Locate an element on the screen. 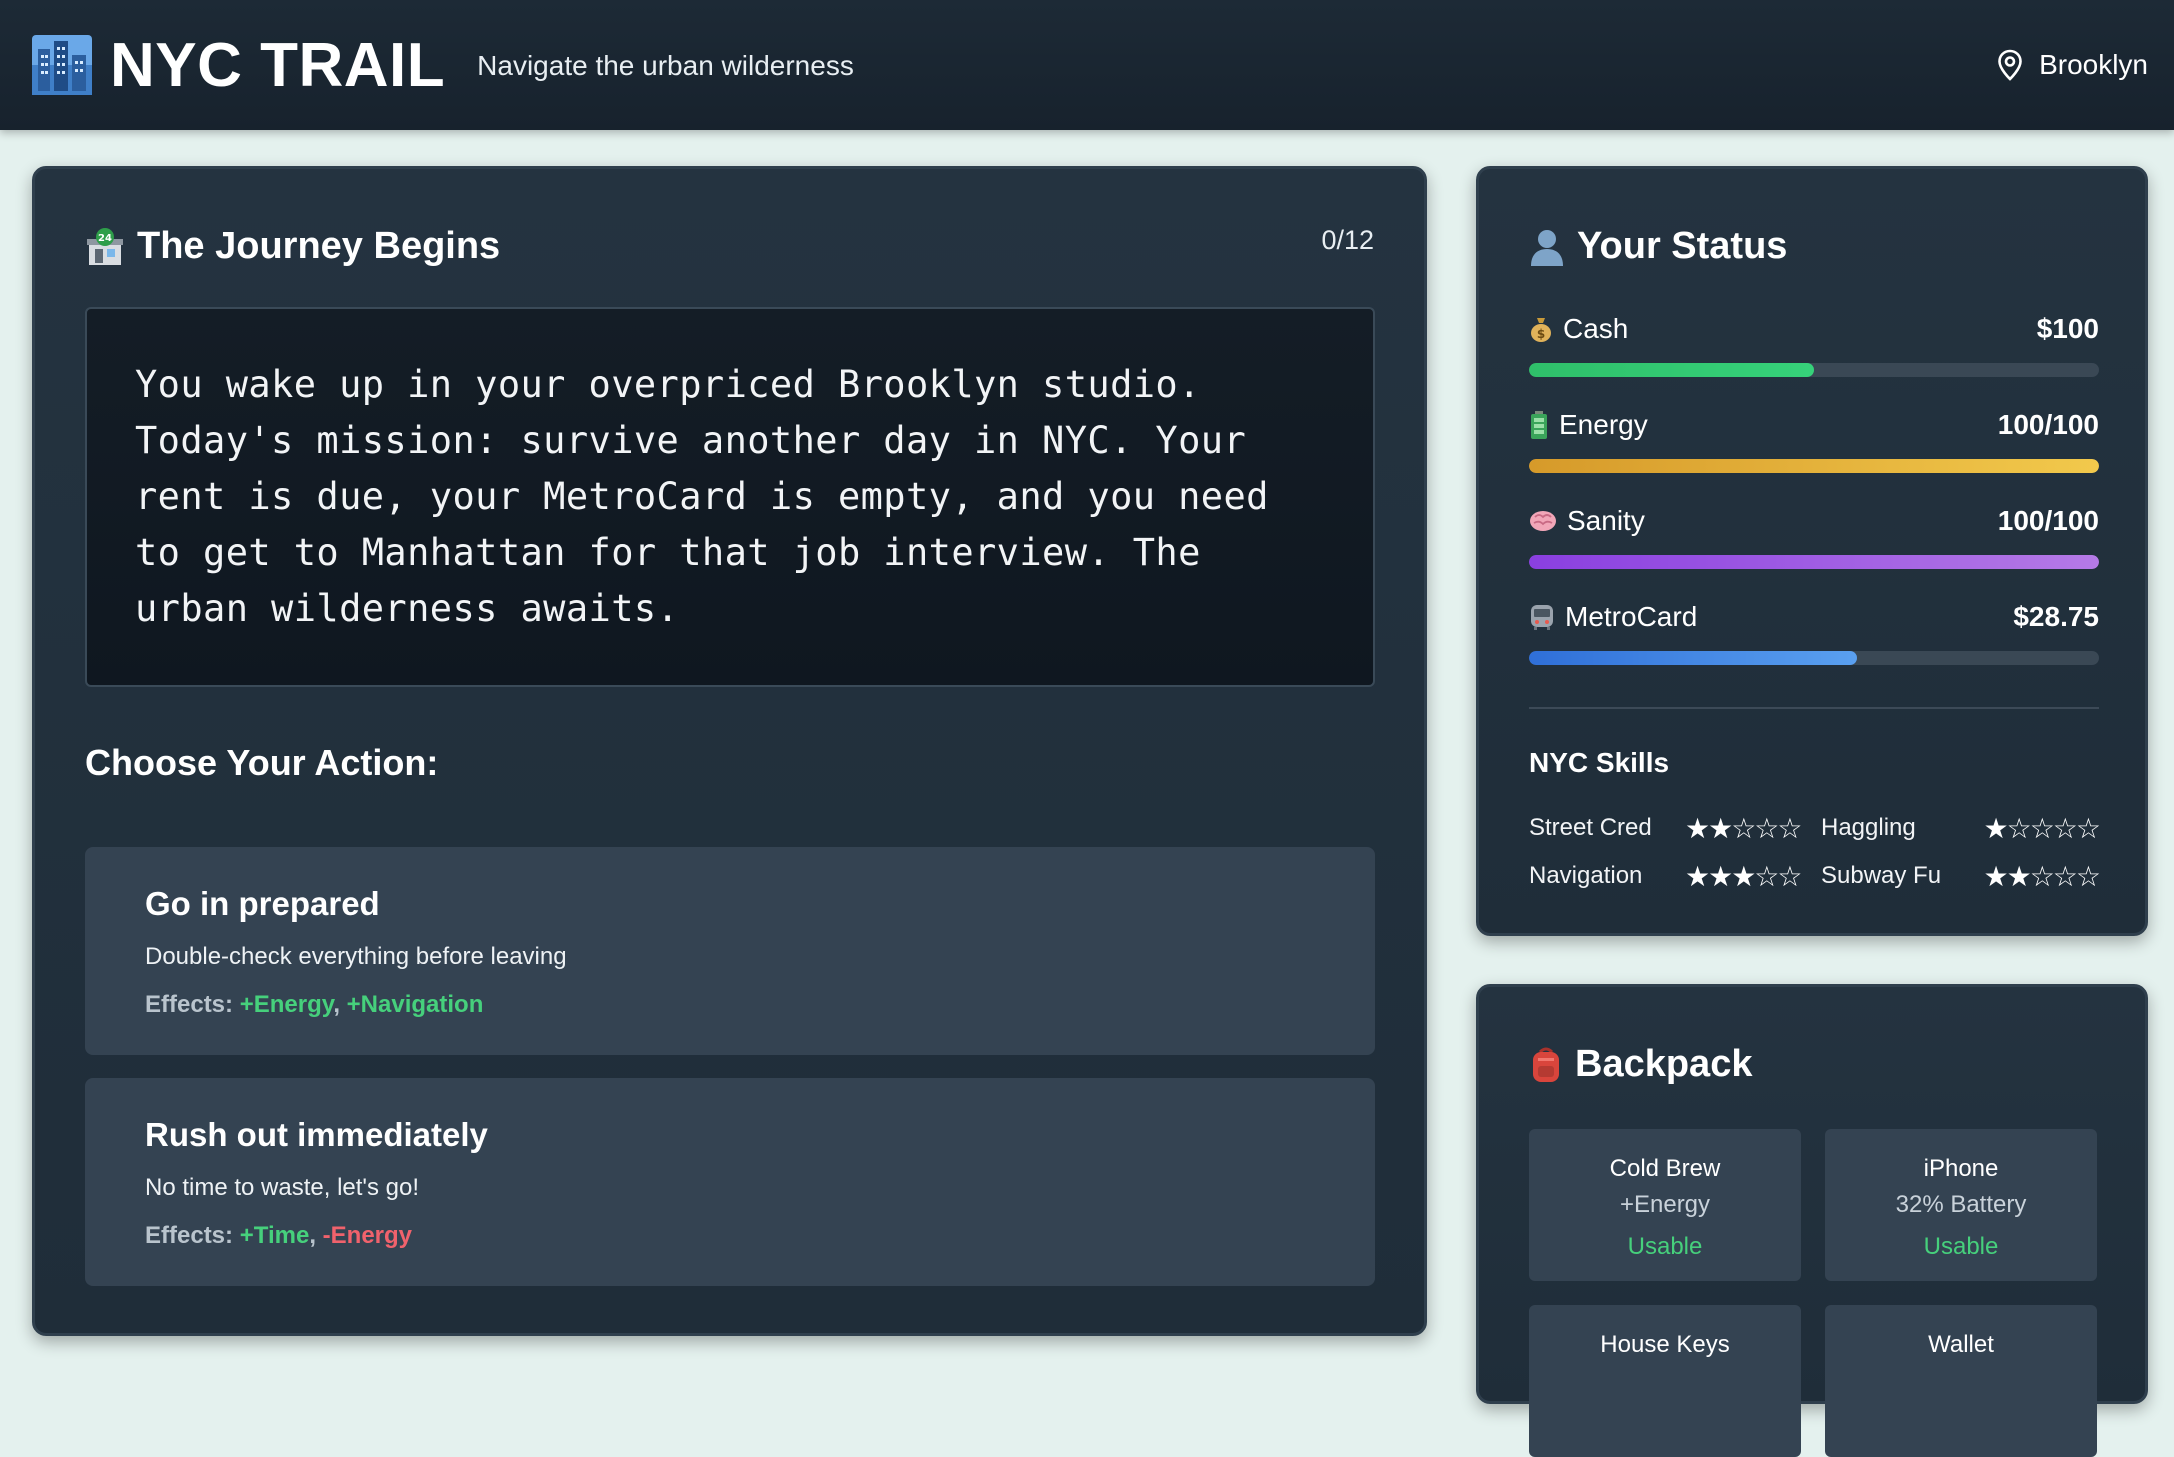 Image resolution: width=2174 pixels, height=1457 pixels. energy-bar-fill is located at coordinates (1814, 466).